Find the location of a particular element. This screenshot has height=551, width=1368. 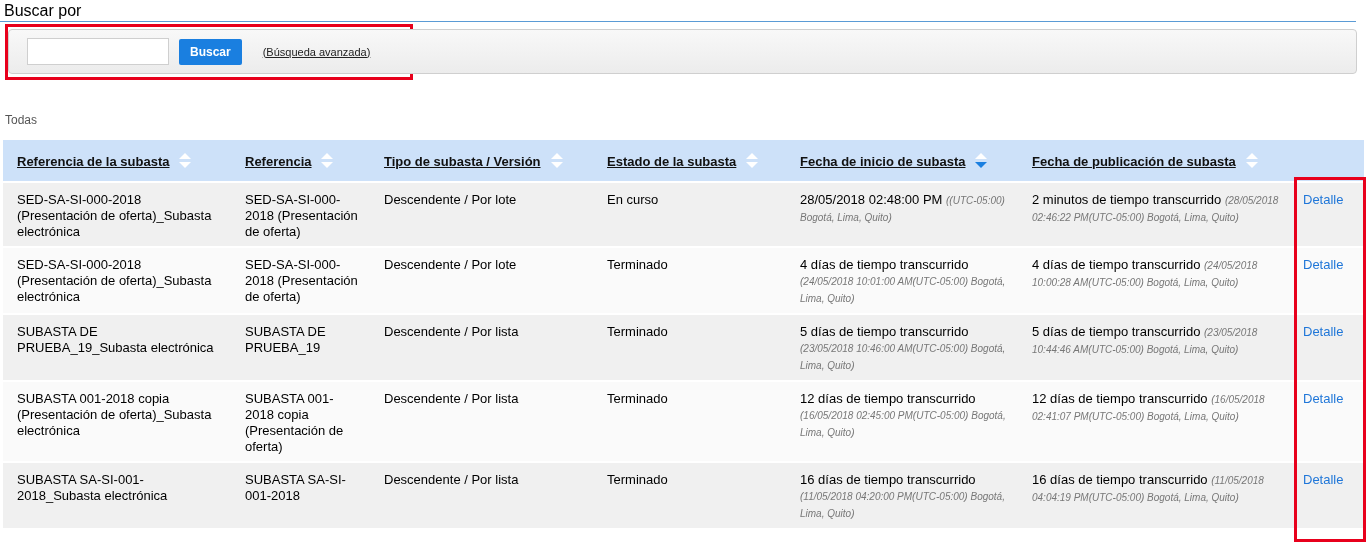

date-cell: 12 días de tiempo transcurrido (16/05/2018 02:45:00 PM(UTC-05:00) Bogotá, Lima, Quito) is located at coordinates (903, 415).